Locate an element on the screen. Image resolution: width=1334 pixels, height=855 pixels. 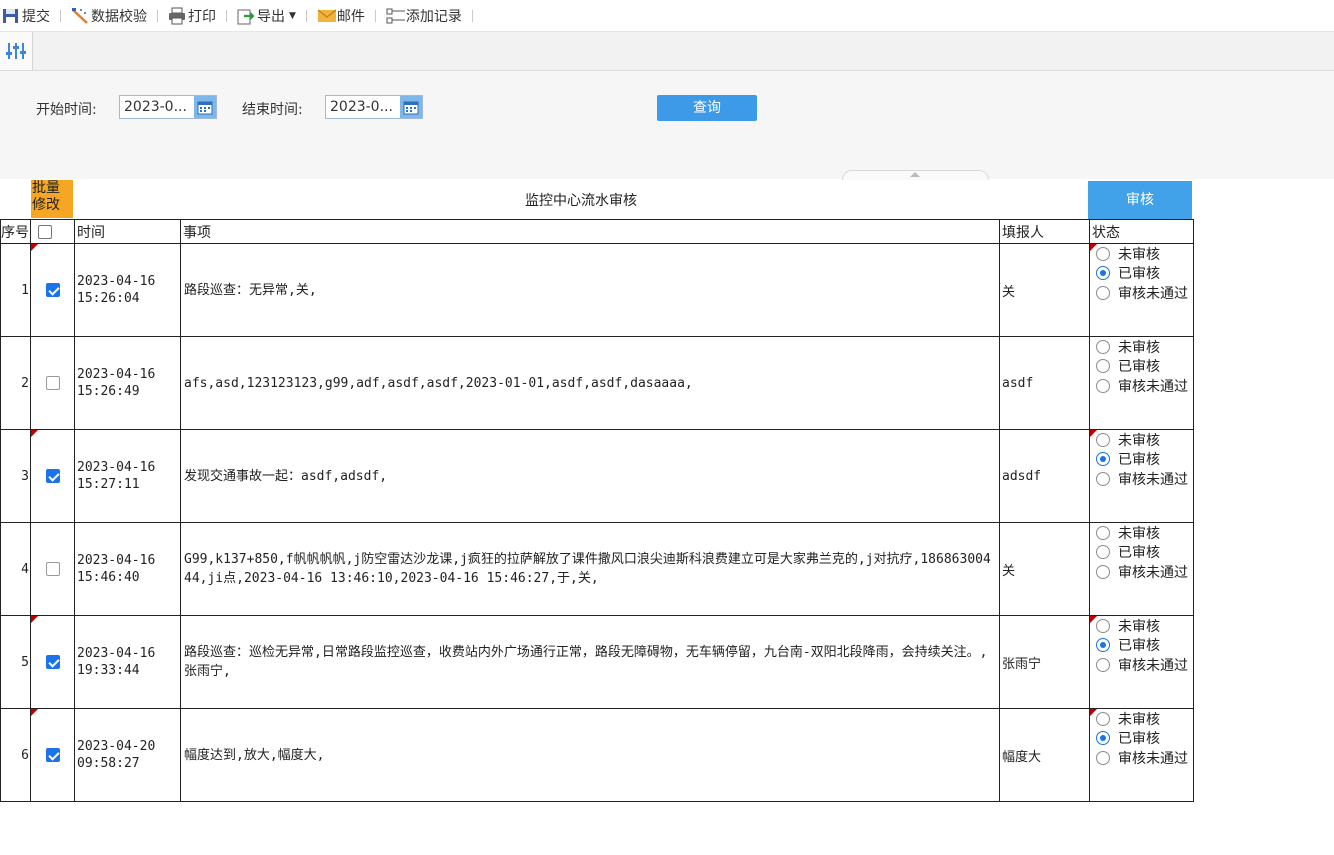
column-header-seq: 序号 is located at coordinates (15, 231).